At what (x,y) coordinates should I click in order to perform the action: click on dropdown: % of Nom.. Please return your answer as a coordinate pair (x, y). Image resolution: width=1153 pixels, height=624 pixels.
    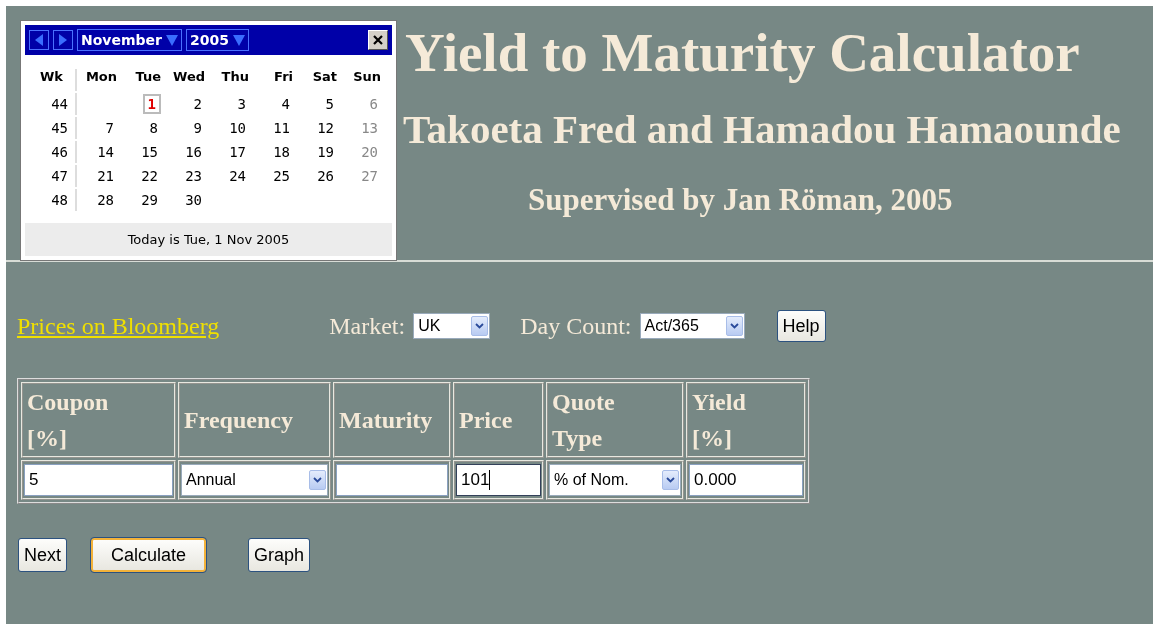
    Looking at the image, I should click on (615, 480).